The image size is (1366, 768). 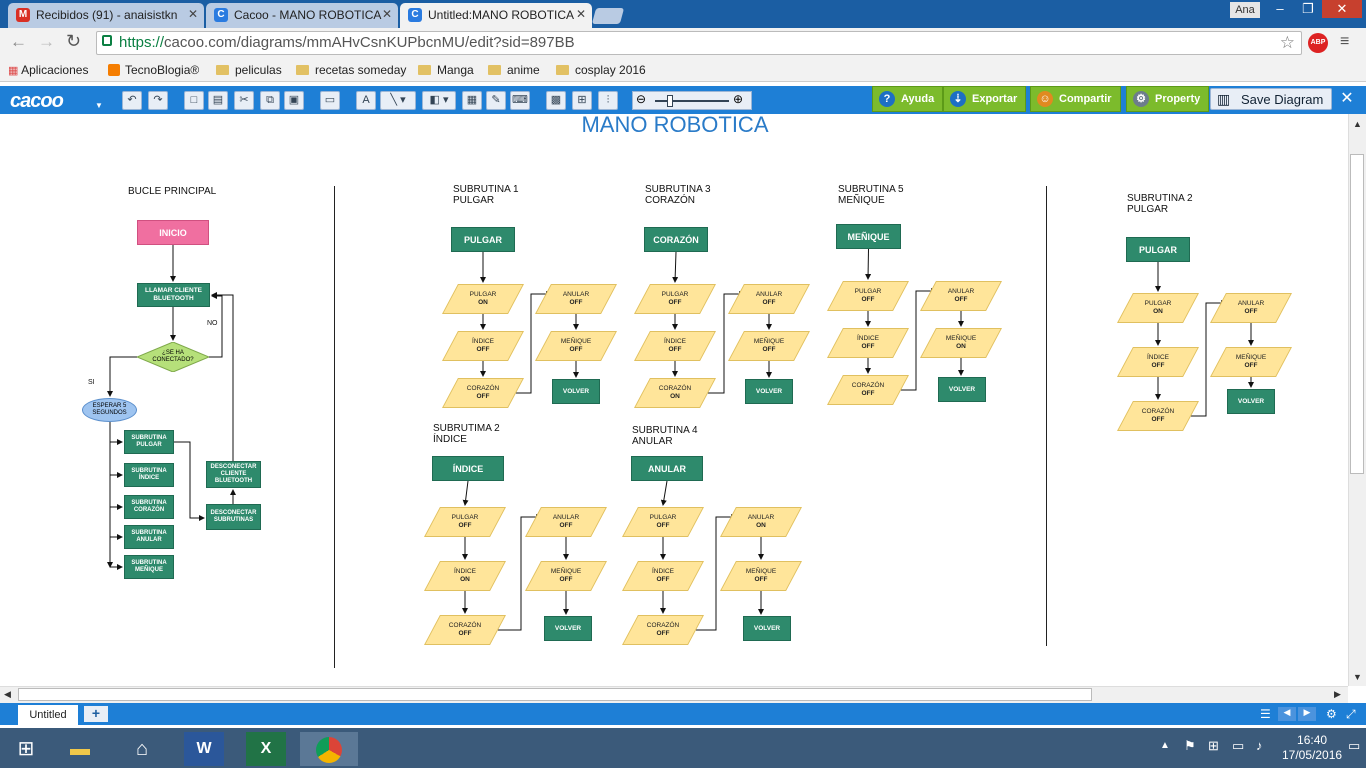 I want to click on scroll-up-icon: ▲, so click(x=1357, y=124).